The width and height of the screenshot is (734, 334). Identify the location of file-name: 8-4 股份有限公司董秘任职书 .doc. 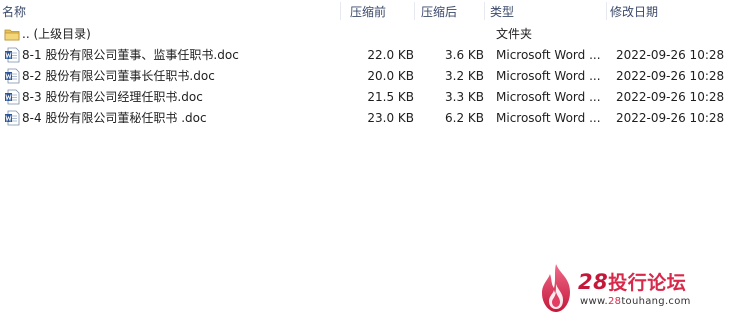
(114, 118).